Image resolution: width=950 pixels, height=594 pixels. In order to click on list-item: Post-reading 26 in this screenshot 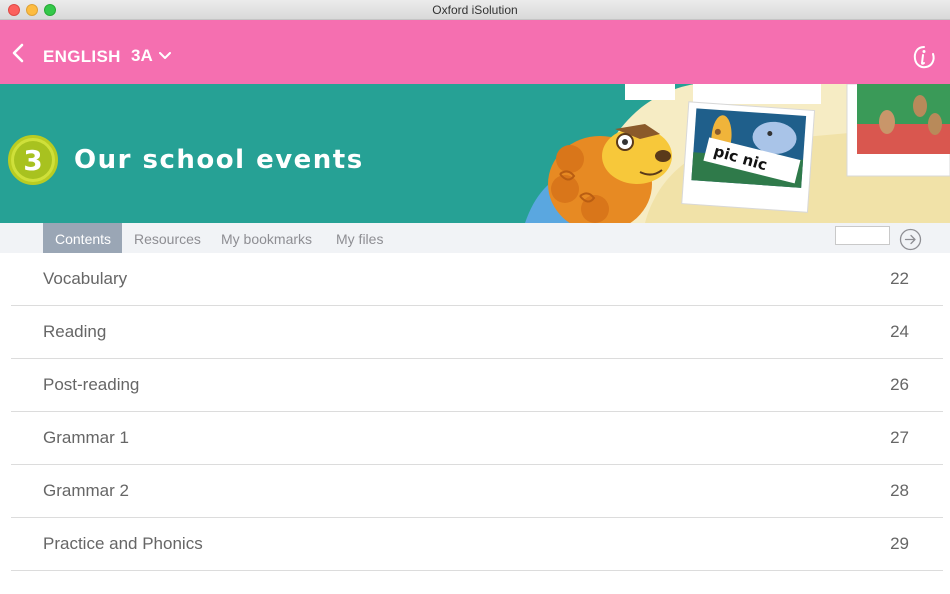, I will do `click(477, 385)`.